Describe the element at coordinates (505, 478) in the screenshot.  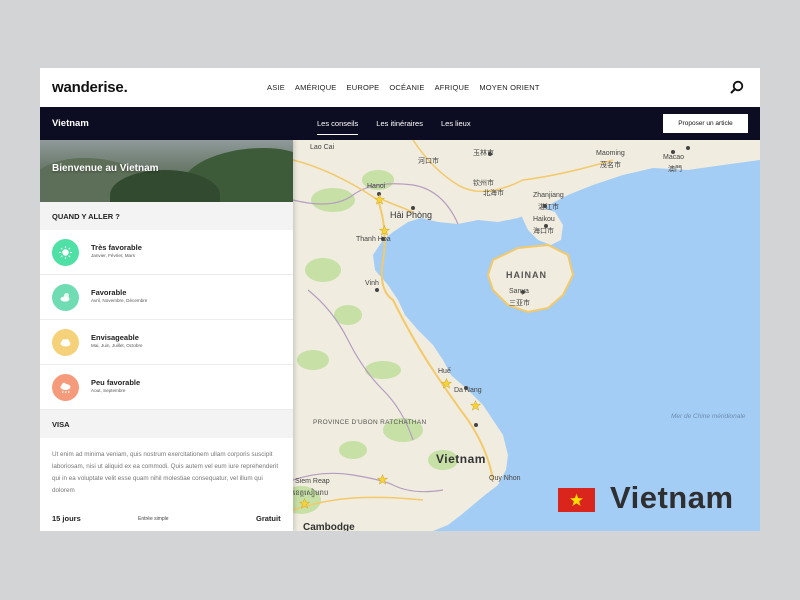
I see `map-label-quy-nhon: Quy Nhon` at that location.